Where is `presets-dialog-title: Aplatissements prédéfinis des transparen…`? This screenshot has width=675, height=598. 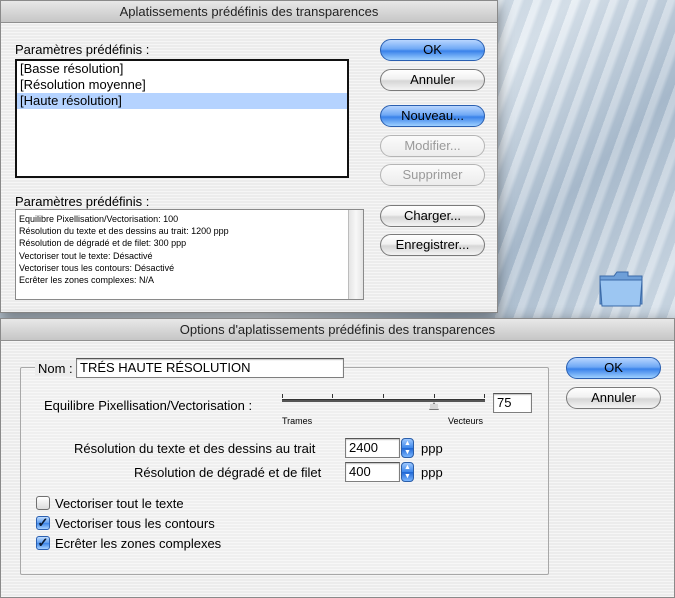 presets-dialog-title: Aplatissements prédéfinis des transparen… is located at coordinates (249, 12).